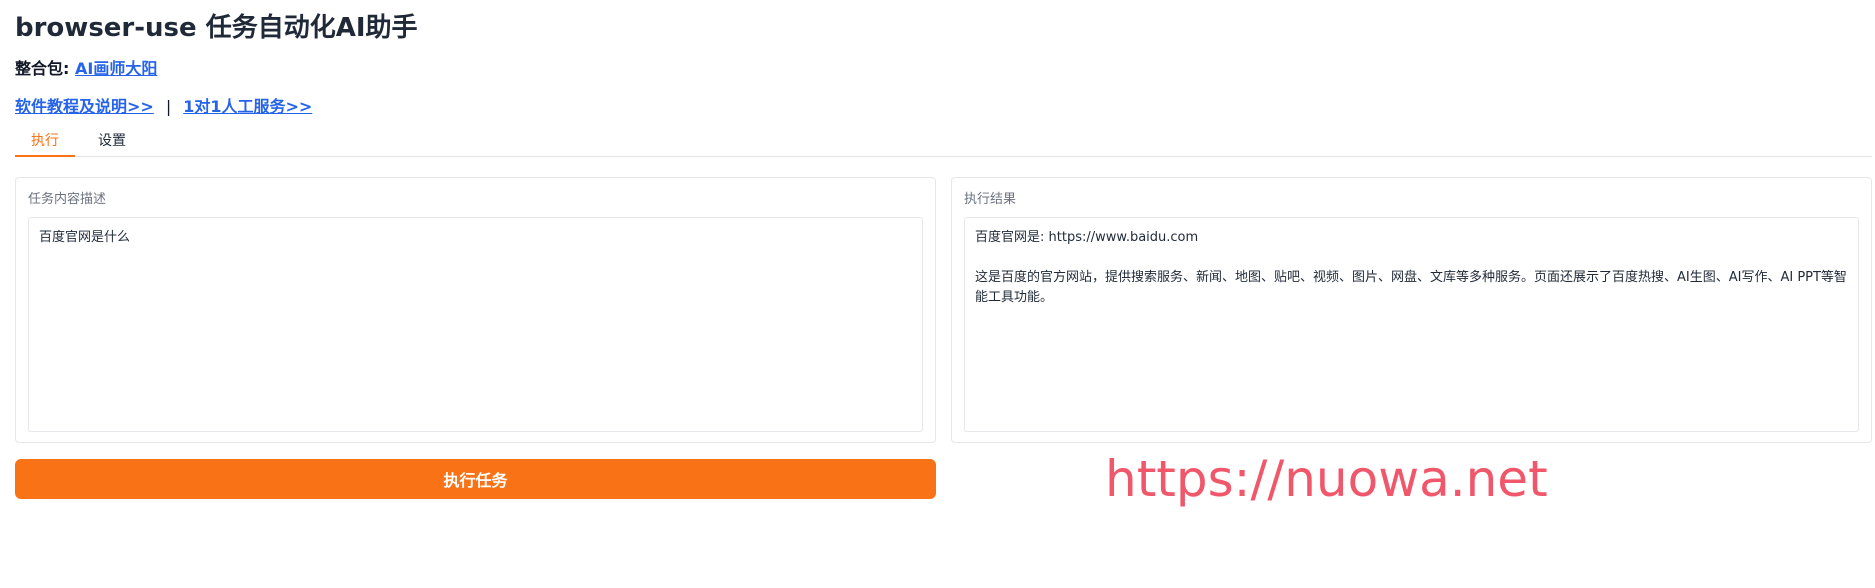  Describe the element at coordinates (84, 106) in the screenshot. I see `tutorial-link: 软件教程及说明>>` at that location.